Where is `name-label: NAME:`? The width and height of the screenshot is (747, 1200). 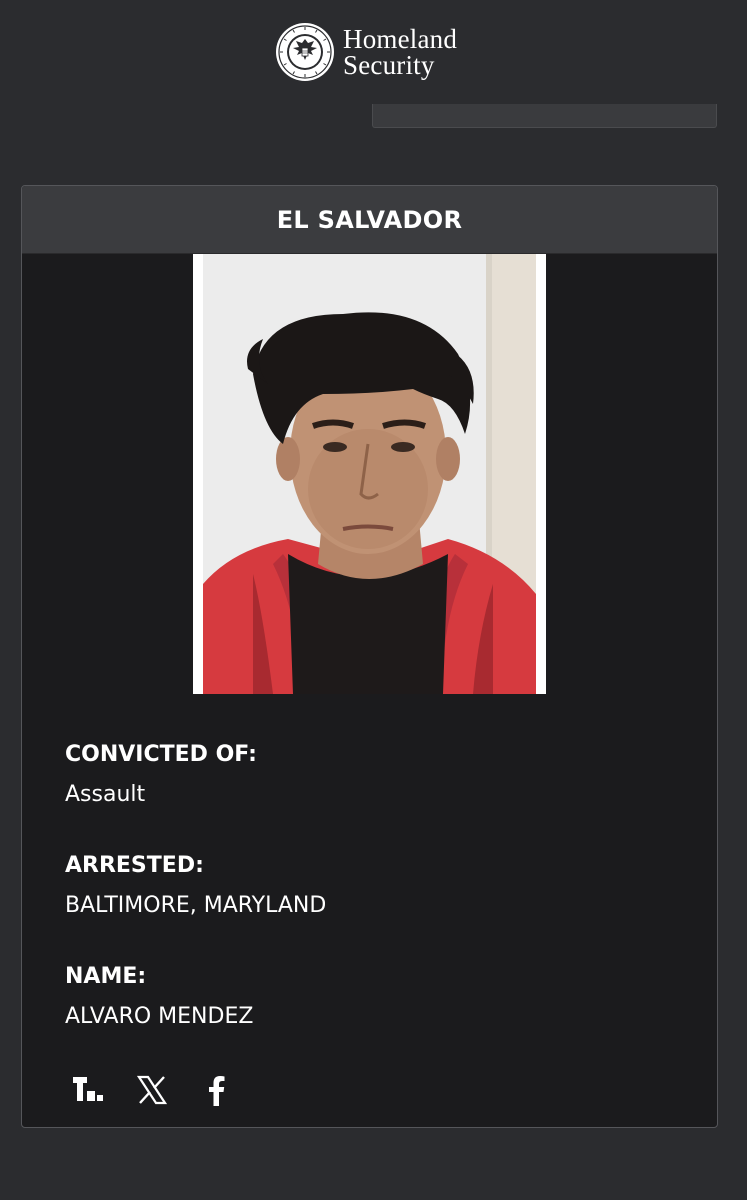 name-label: NAME: is located at coordinates (106, 976).